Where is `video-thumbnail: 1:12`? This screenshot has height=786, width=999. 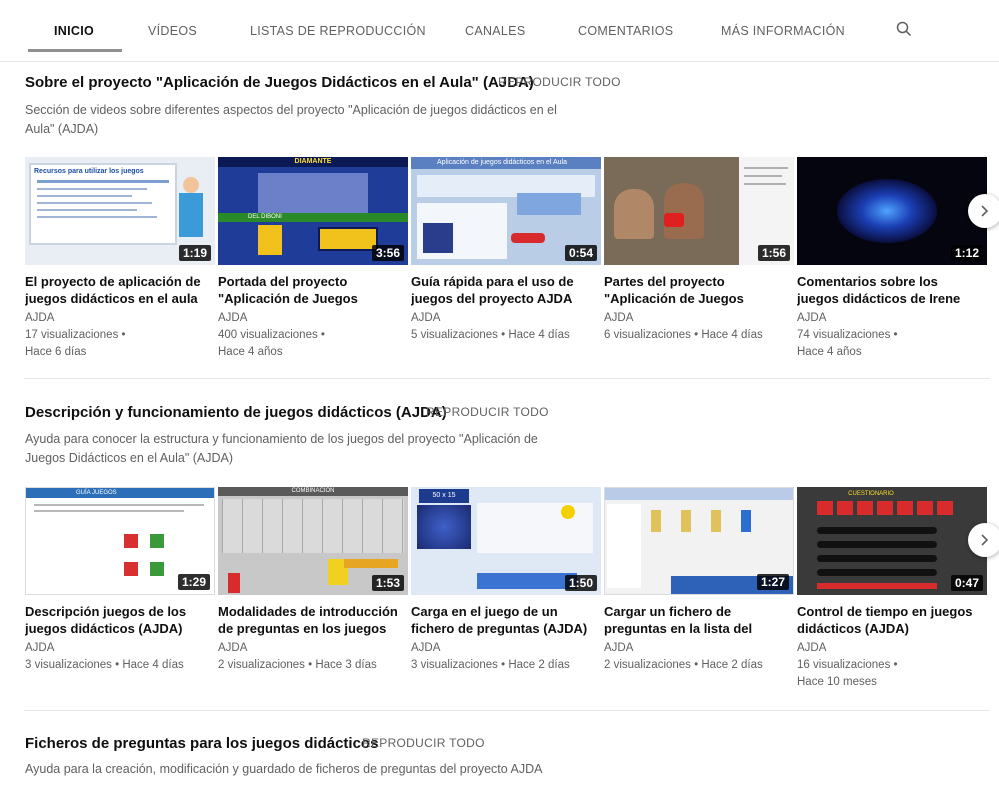
video-thumbnail: 1:12 is located at coordinates (892, 211).